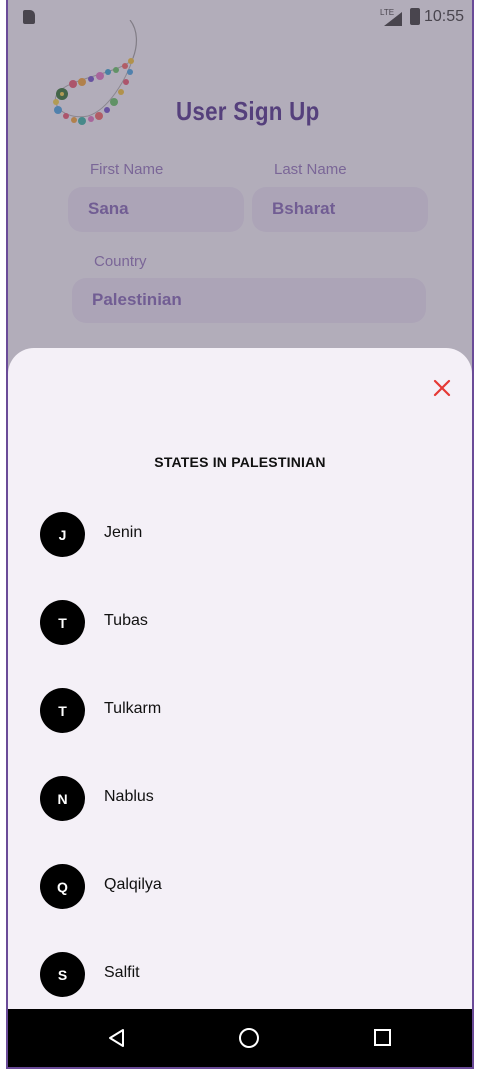 Image resolution: width=480 pixels, height=1073 pixels. Describe the element at coordinates (62, 974) in the screenshot. I see `state-avatar: S` at that location.